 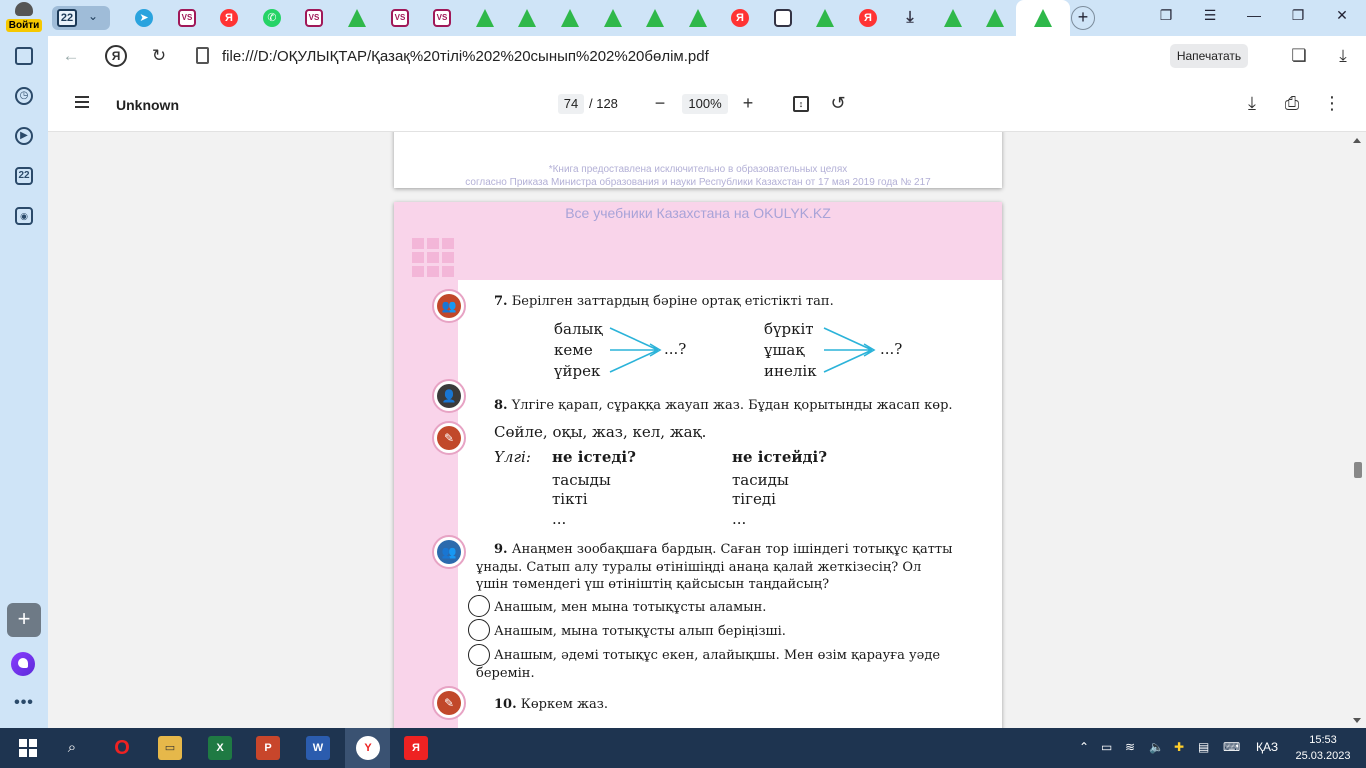 I want to click on arrows-left, so click(x=635, y=350).